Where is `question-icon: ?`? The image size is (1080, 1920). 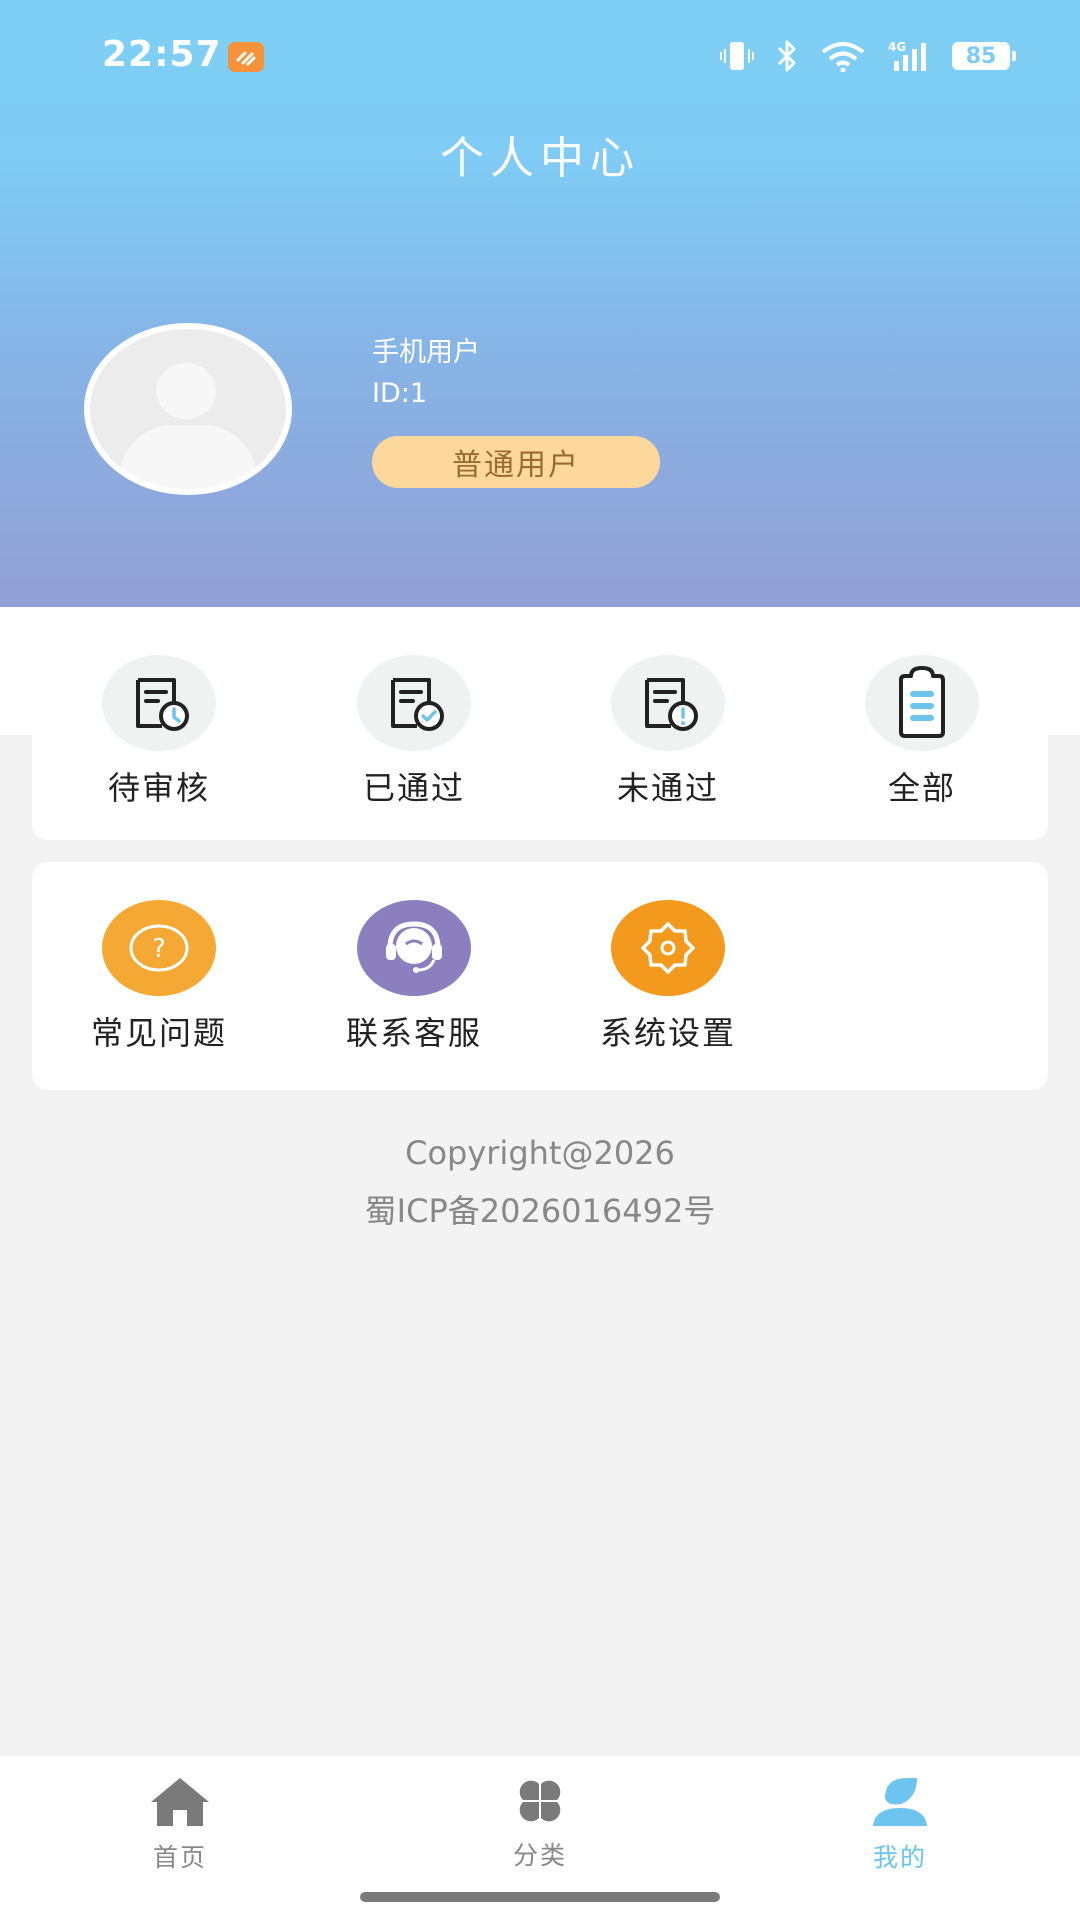 question-icon: ? is located at coordinates (159, 948).